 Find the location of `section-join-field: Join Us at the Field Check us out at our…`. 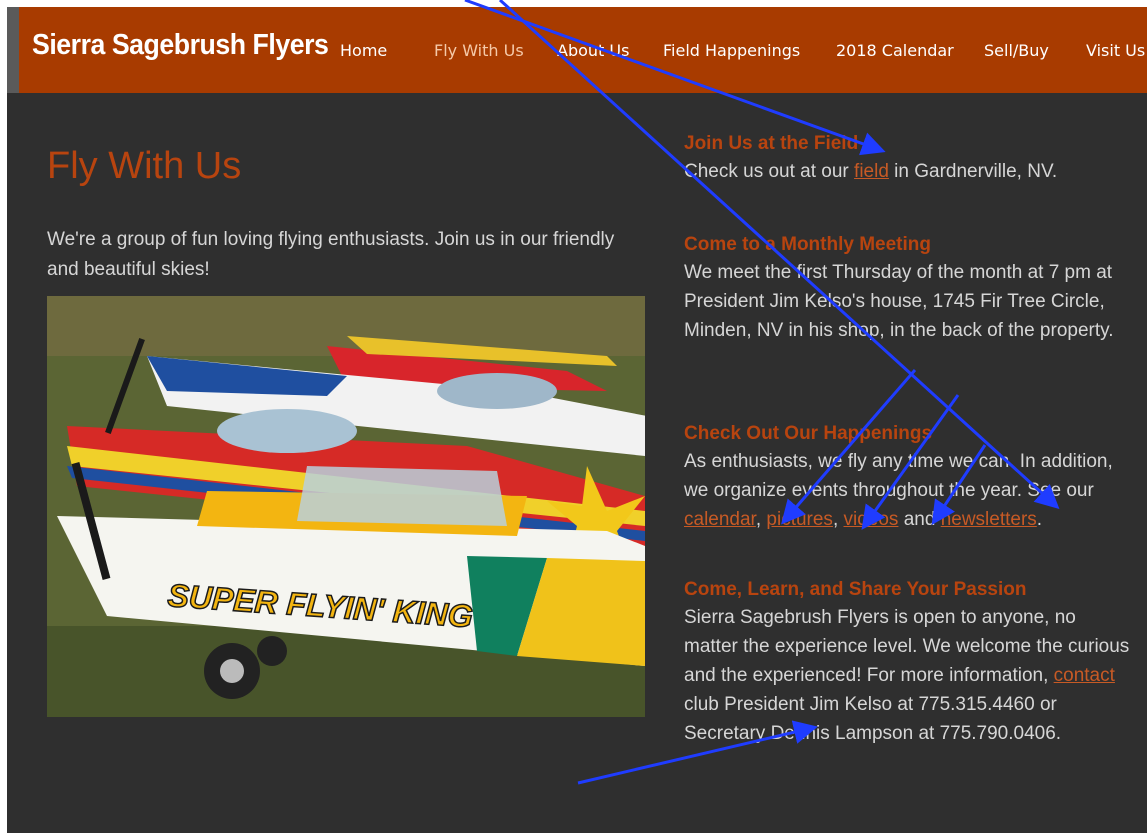

section-join-field: Join Us at the Field Check us out at our… is located at coordinates (909, 158).